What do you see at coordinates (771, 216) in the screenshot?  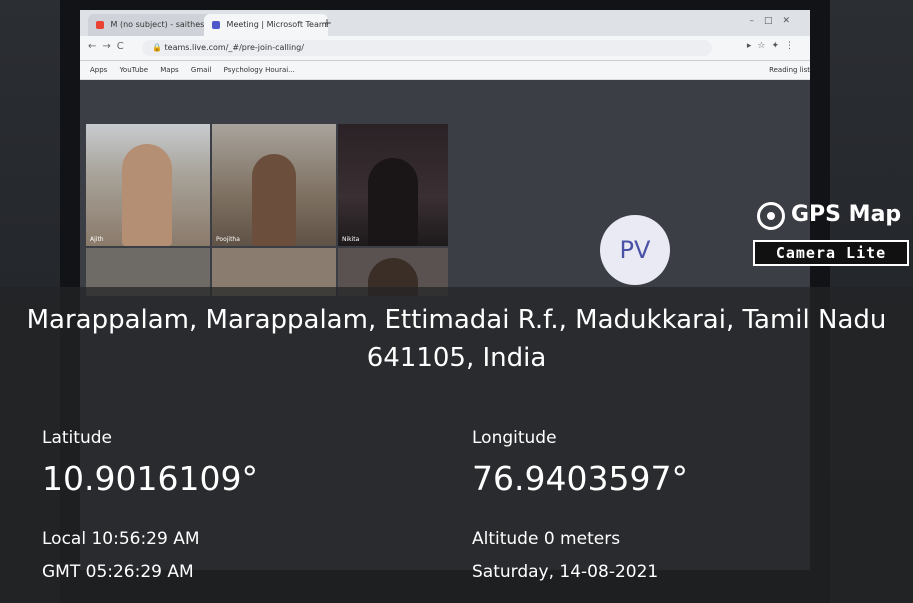 I see `camera-lens-icon` at bounding box center [771, 216].